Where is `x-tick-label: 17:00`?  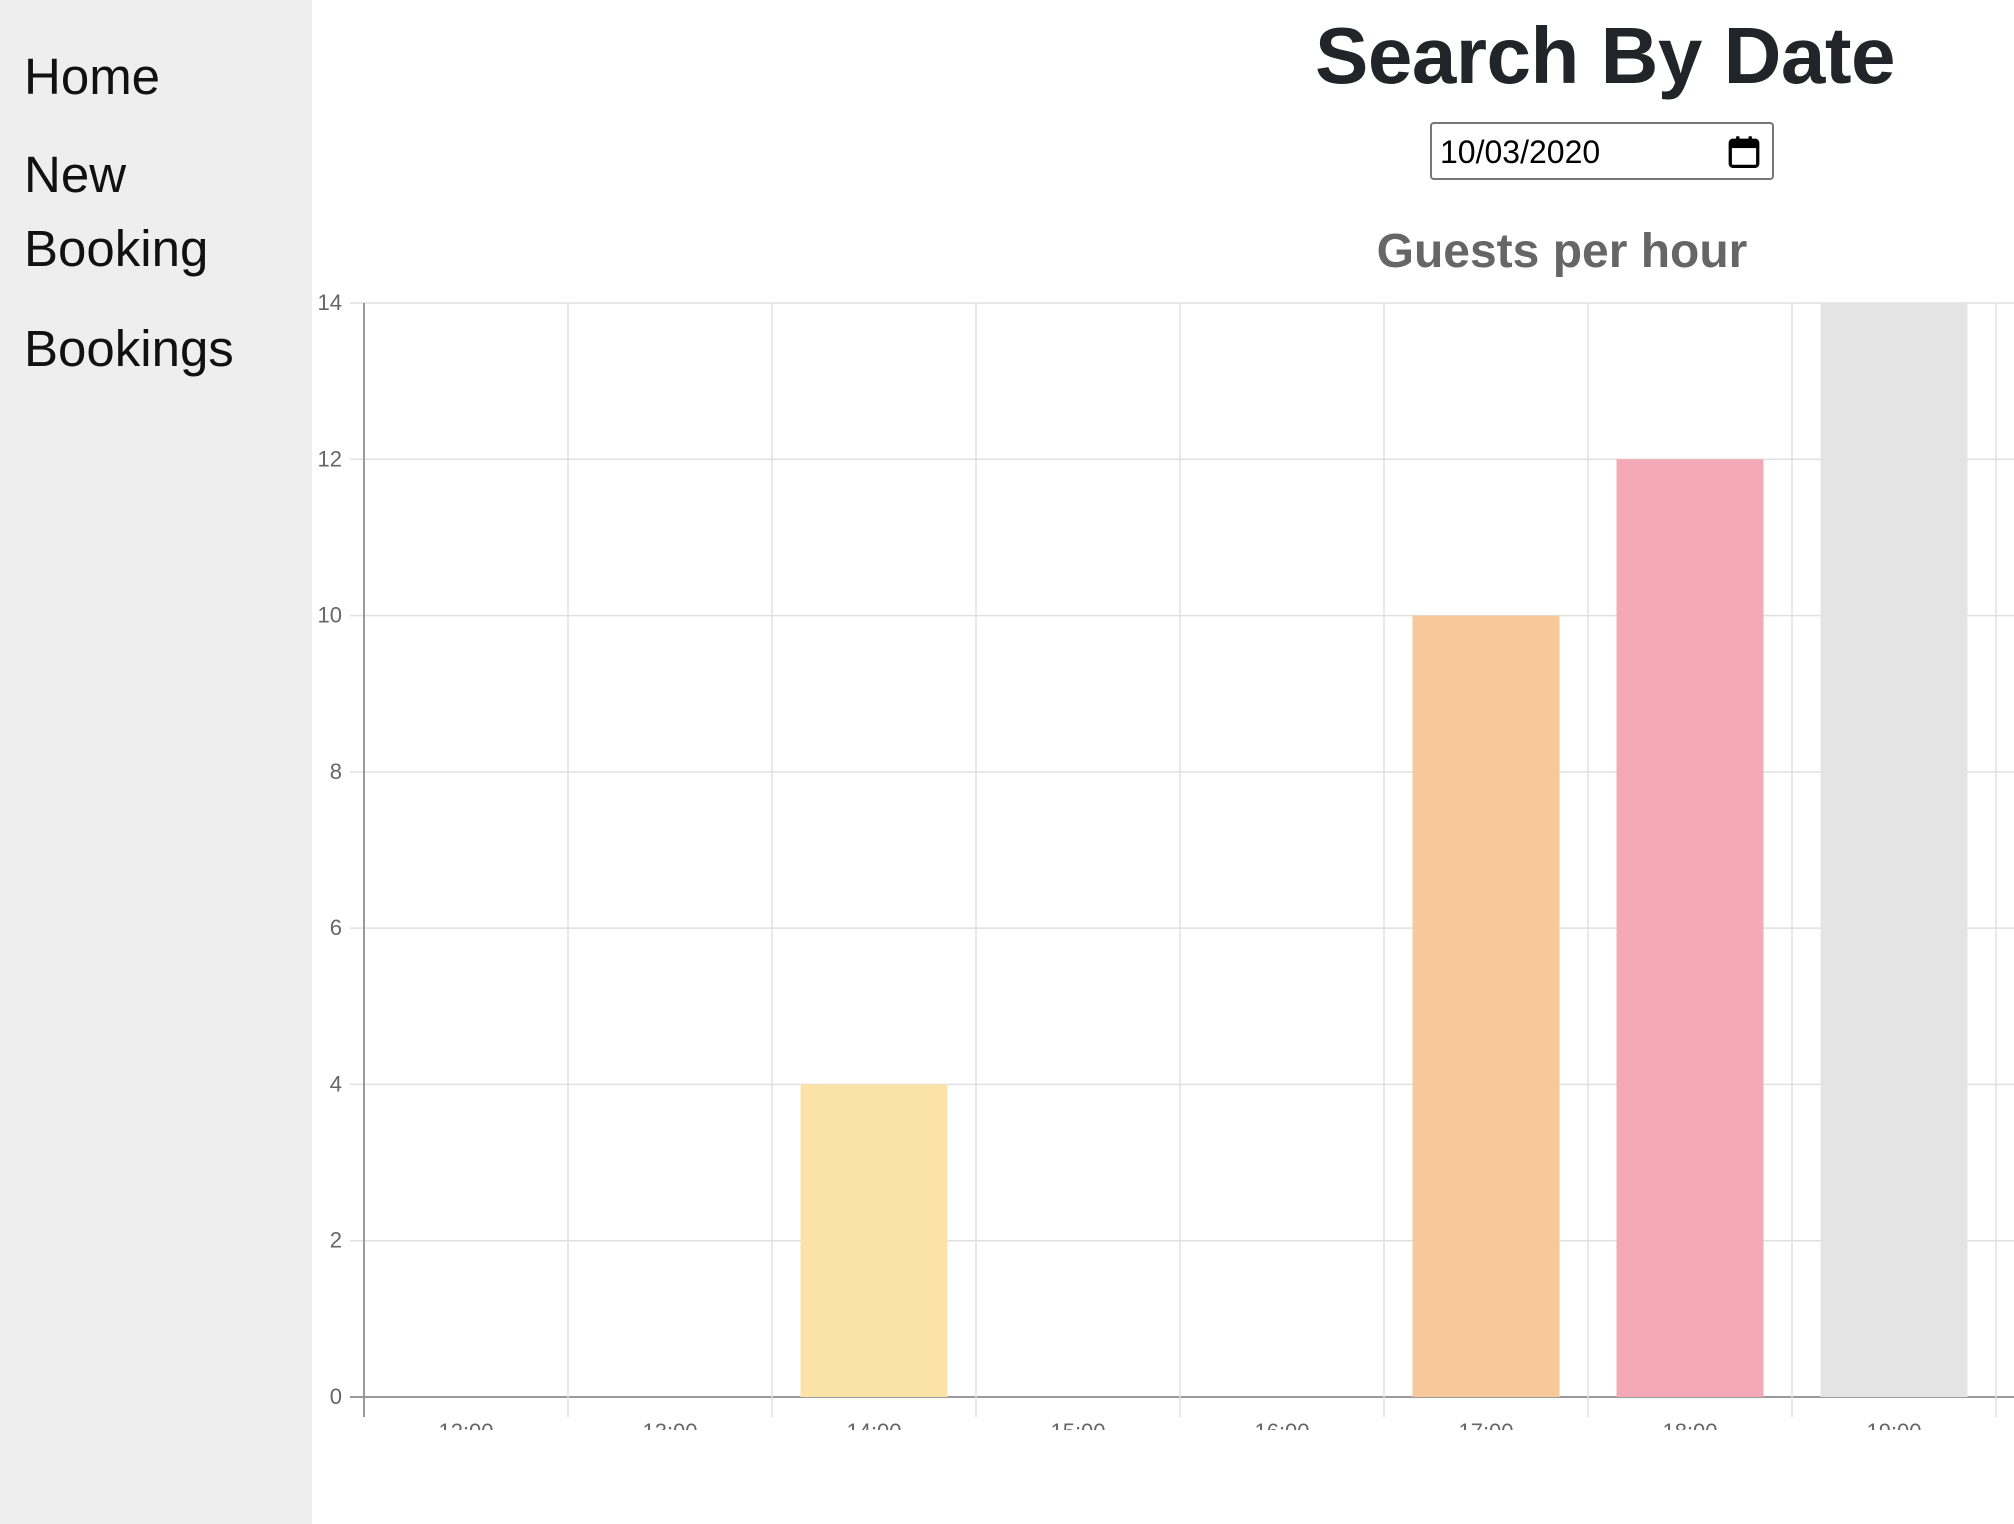 x-tick-label: 17:00 is located at coordinates (1485, 1424).